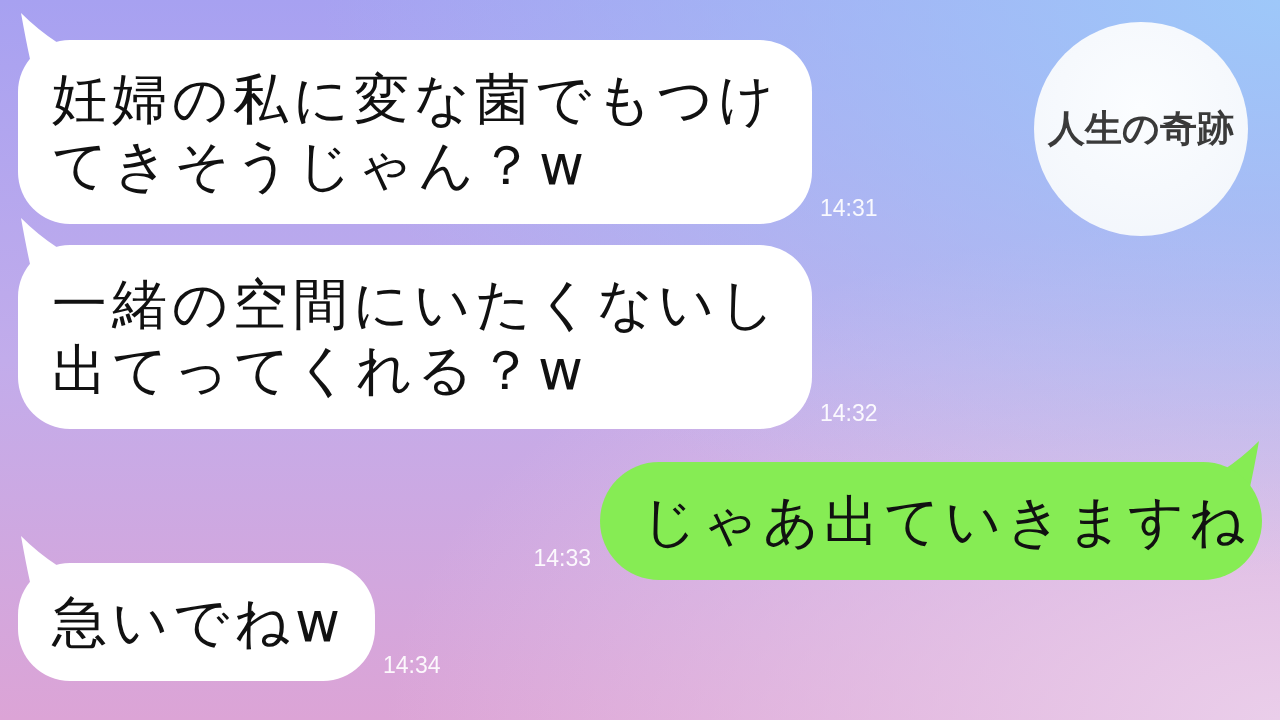 This screenshot has height=720, width=1280. I want to click on message-time: 14:34, so click(412, 665).